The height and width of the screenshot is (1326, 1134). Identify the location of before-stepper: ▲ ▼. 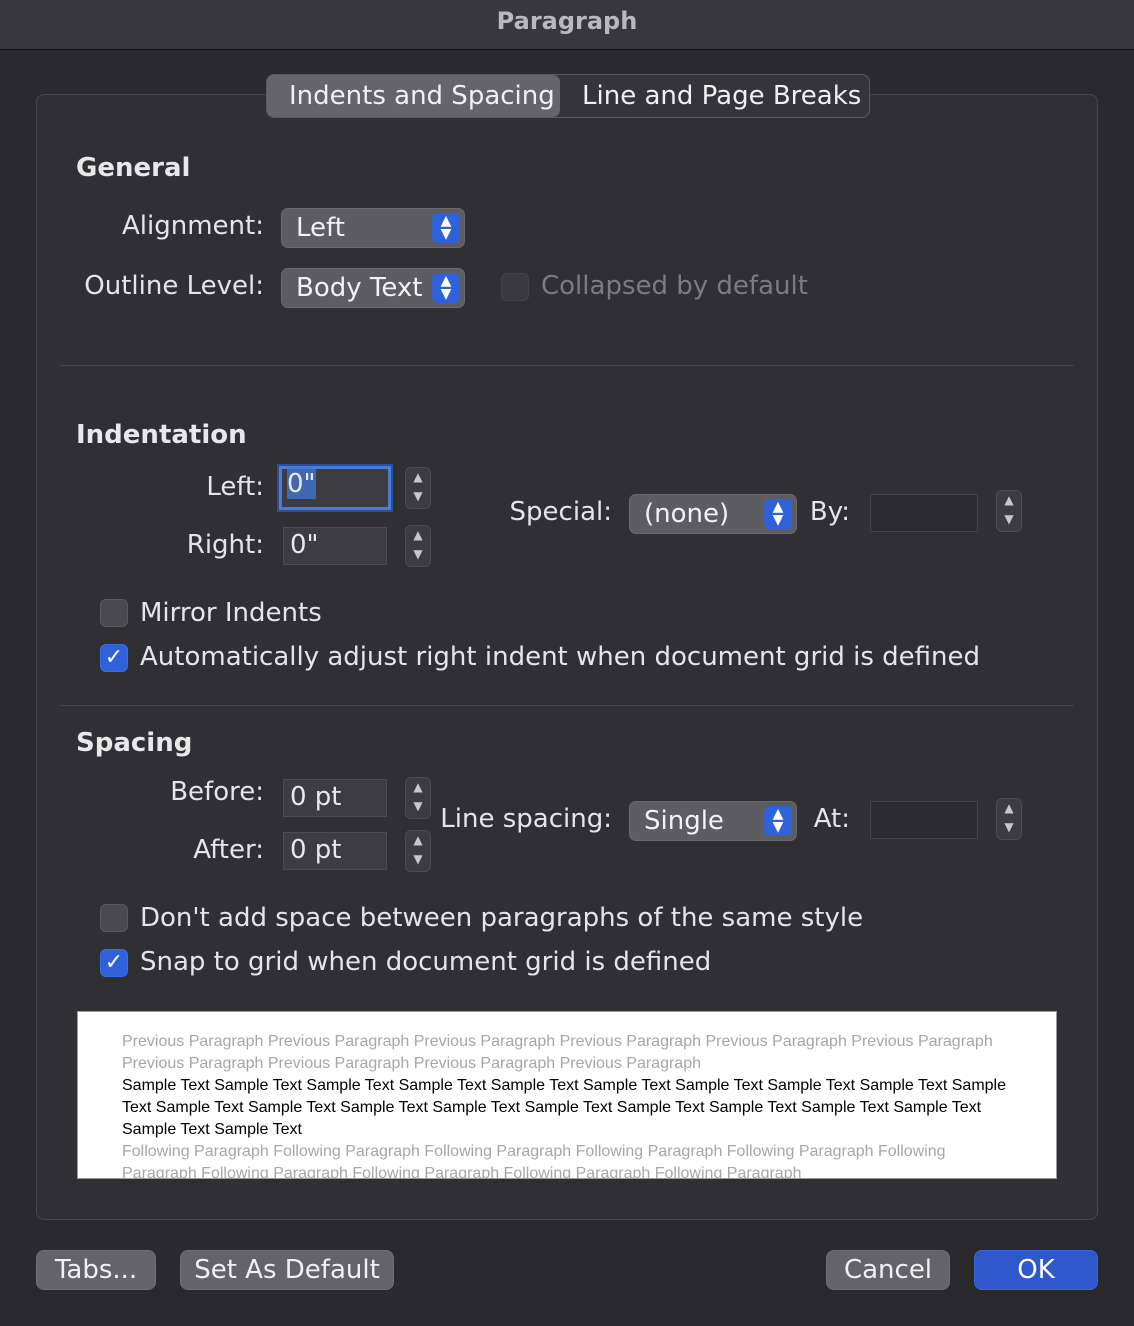
(418, 798).